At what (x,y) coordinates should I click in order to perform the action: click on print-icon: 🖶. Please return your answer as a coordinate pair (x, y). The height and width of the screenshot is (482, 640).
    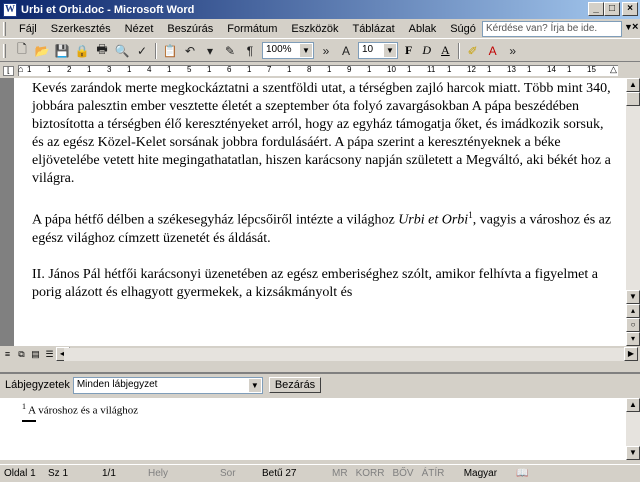
    Looking at the image, I should click on (102, 51).